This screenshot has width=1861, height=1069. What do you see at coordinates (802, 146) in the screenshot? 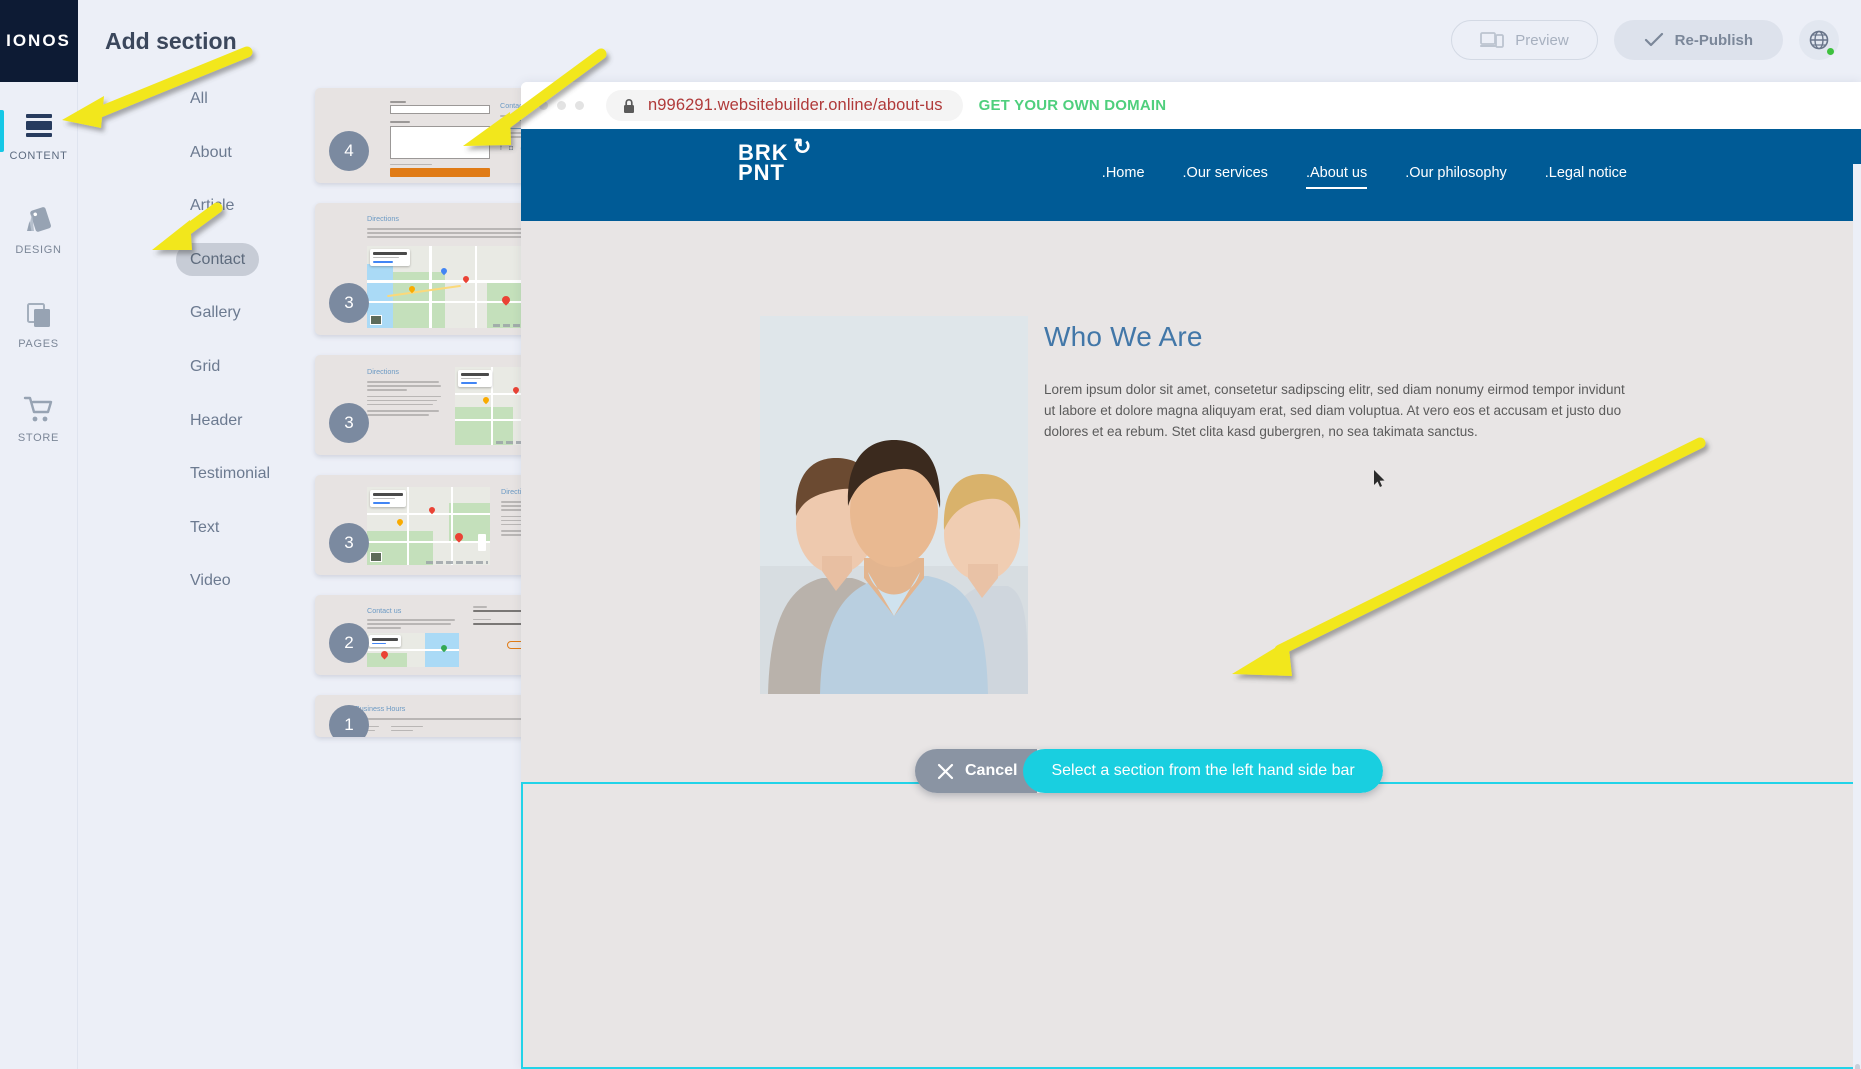
I see `site-logo-mark: ↻` at bounding box center [802, 146].